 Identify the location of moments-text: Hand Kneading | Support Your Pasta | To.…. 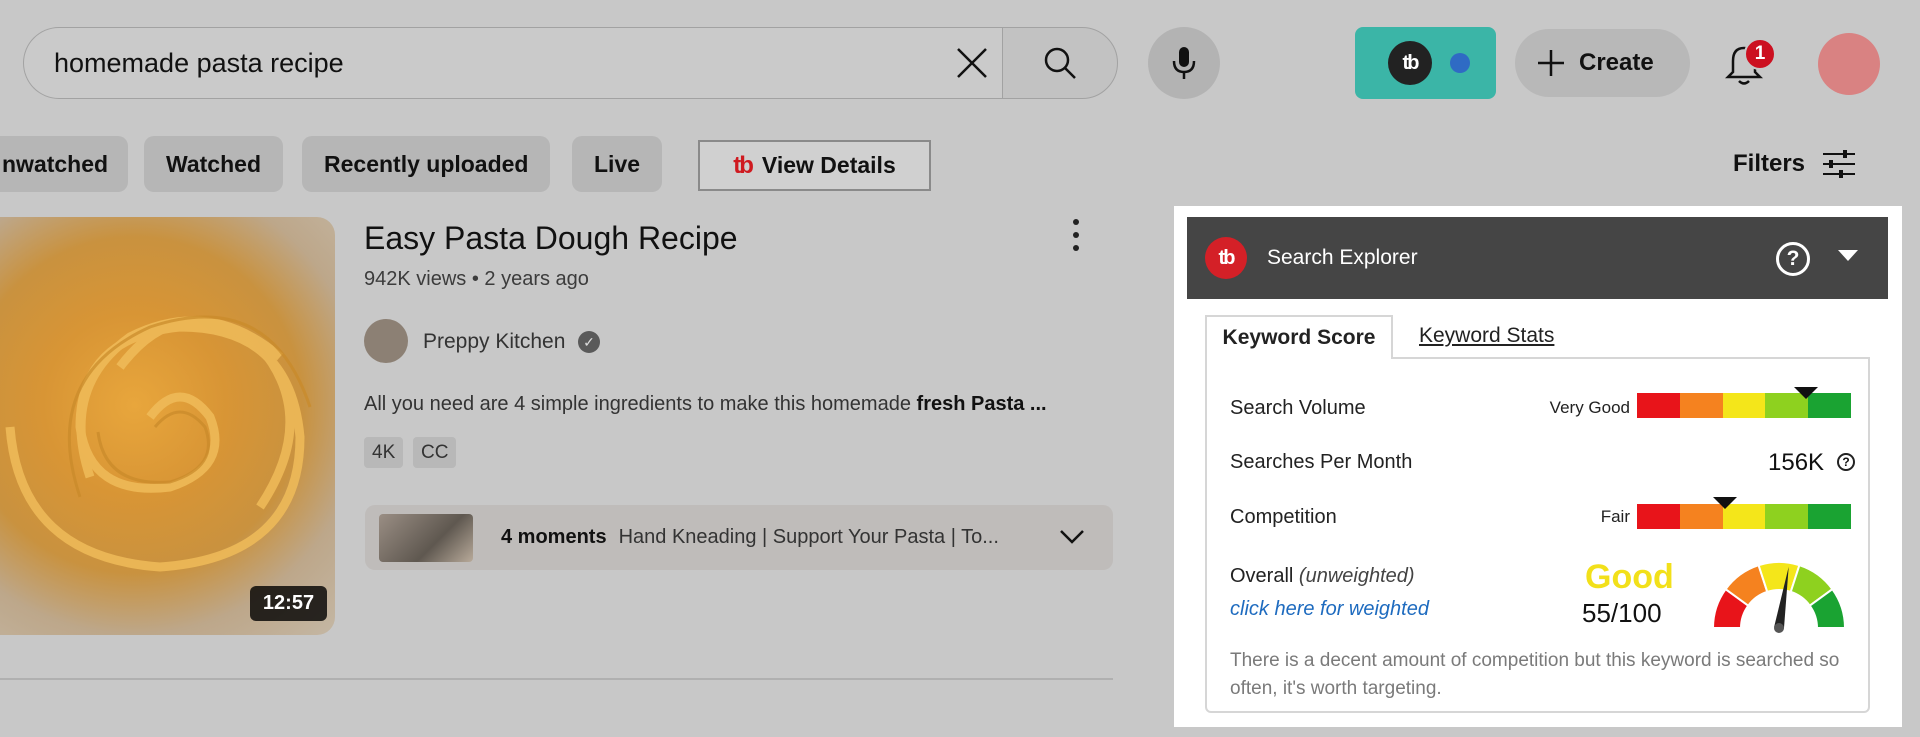
(808, 537).